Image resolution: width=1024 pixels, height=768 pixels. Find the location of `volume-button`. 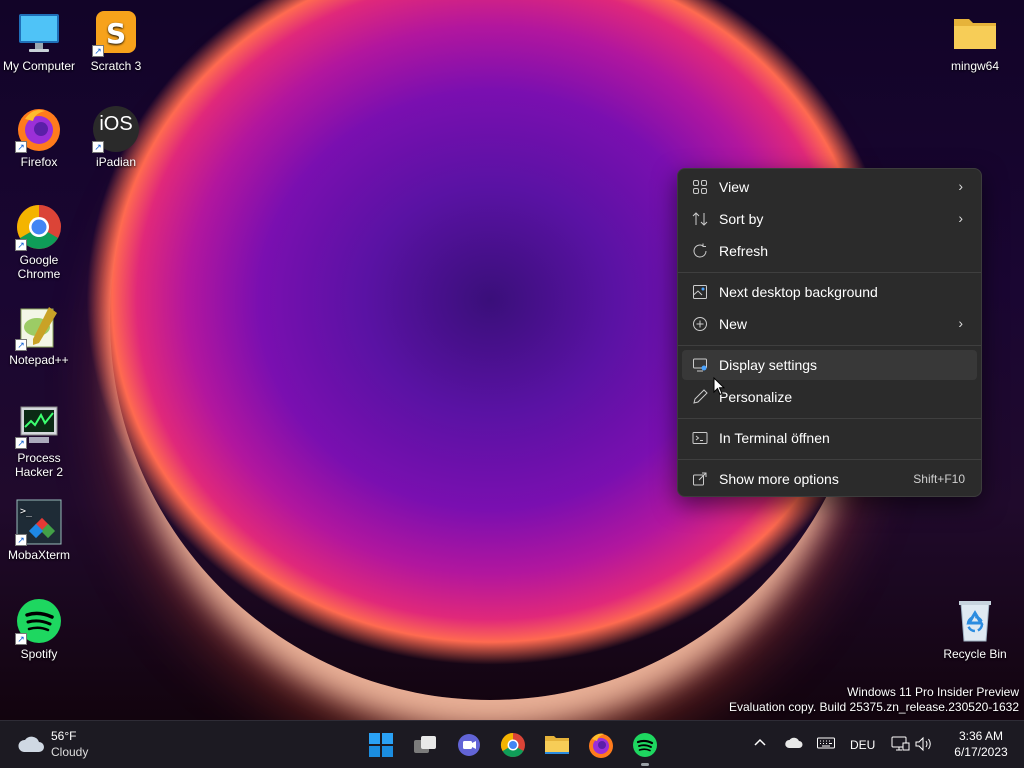

volume-button is located at coordinates (924, 744).